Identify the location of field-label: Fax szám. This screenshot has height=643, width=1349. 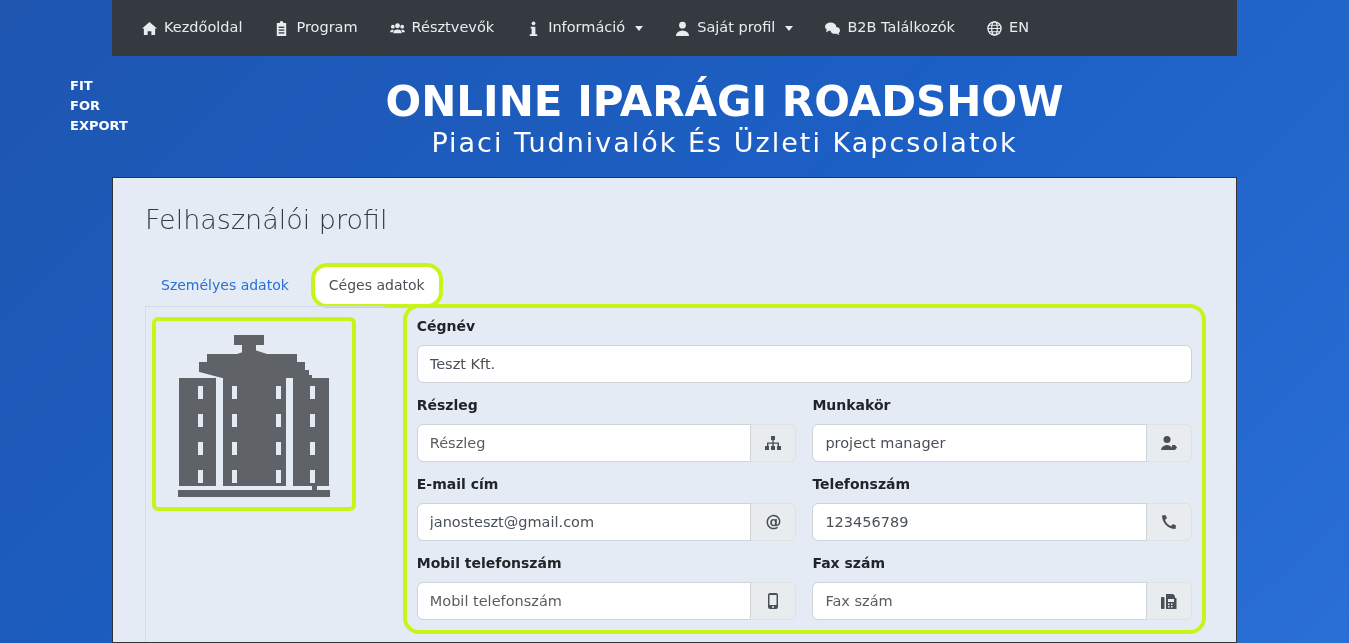
(849, 563).